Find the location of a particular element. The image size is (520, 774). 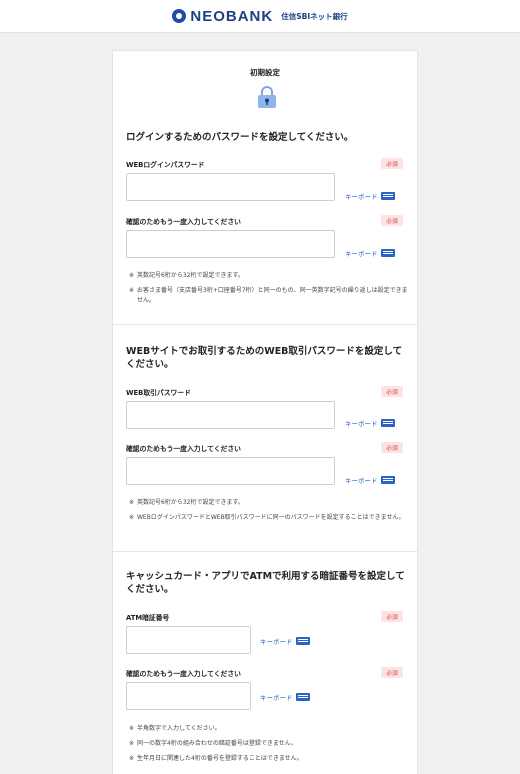

web-transaction-password-input is located at coordinates (230, 415).